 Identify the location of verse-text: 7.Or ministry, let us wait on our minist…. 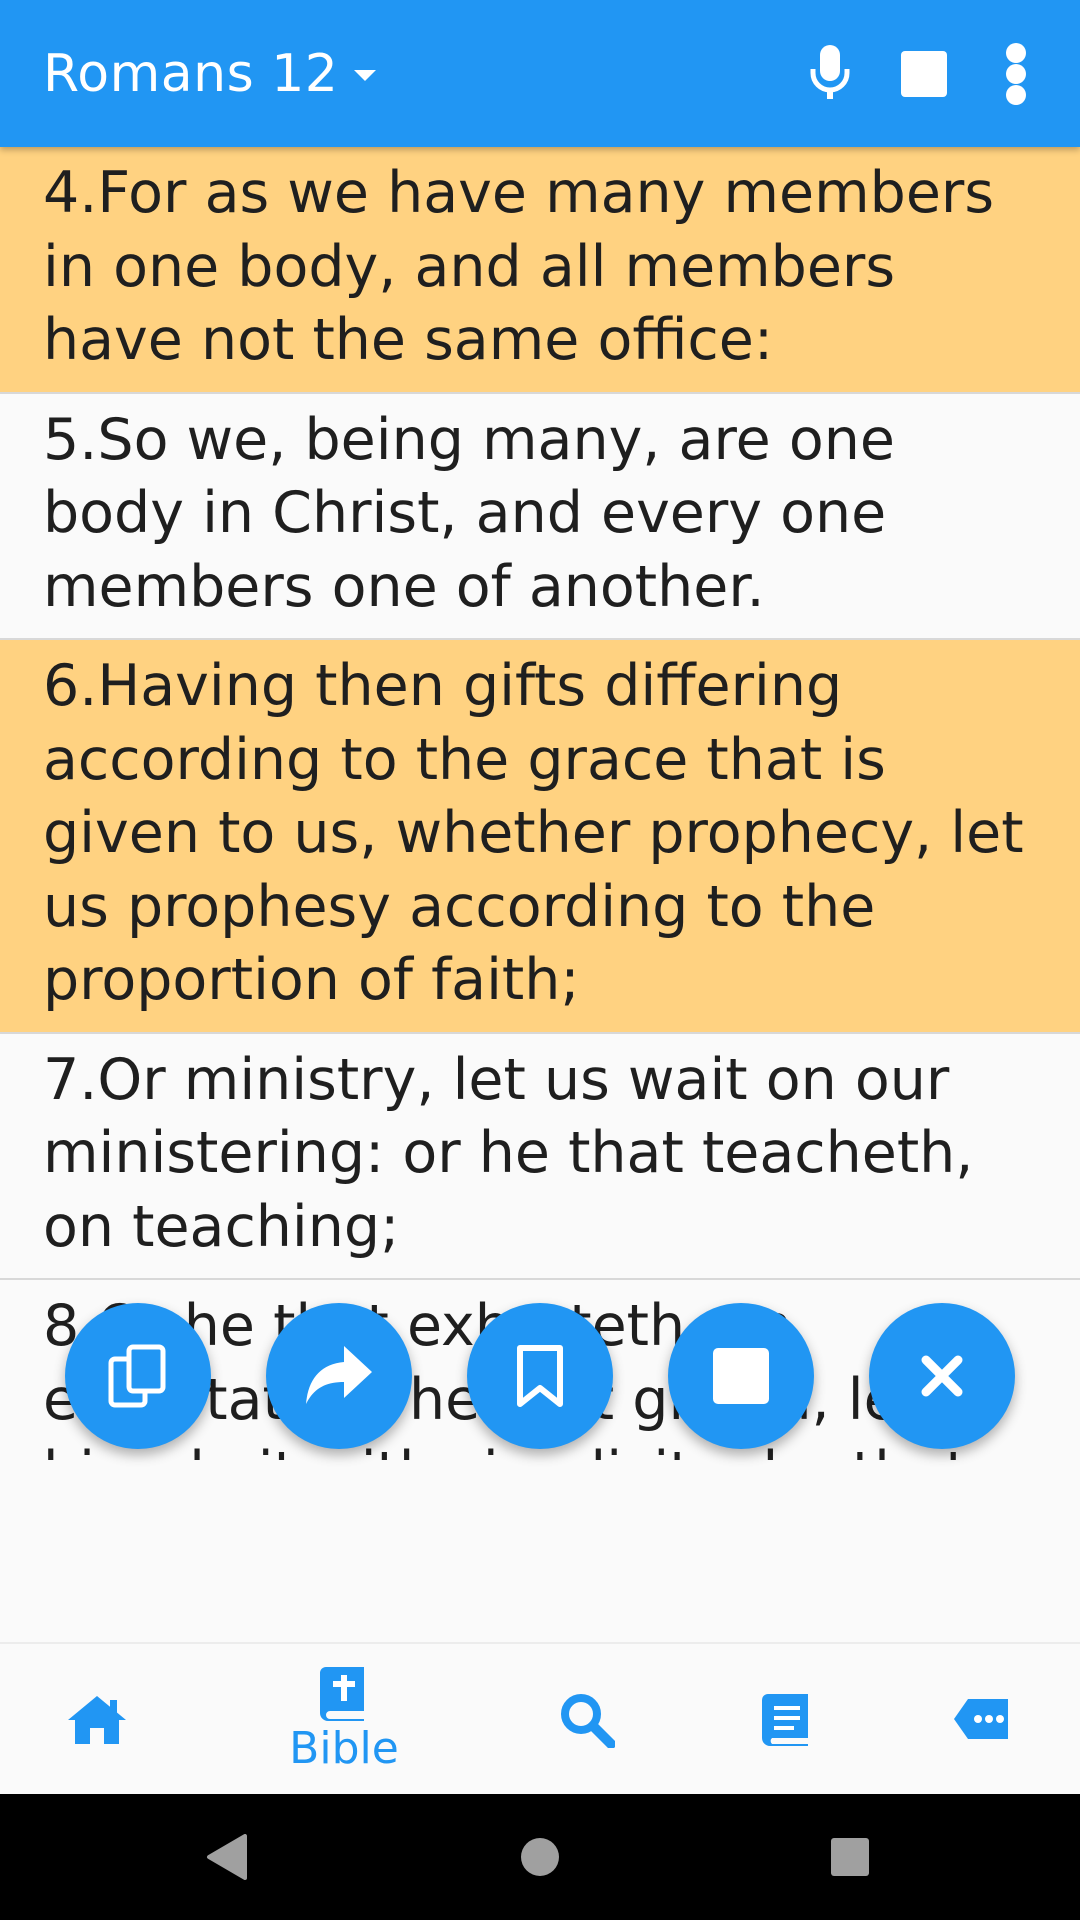
(508, 1153).